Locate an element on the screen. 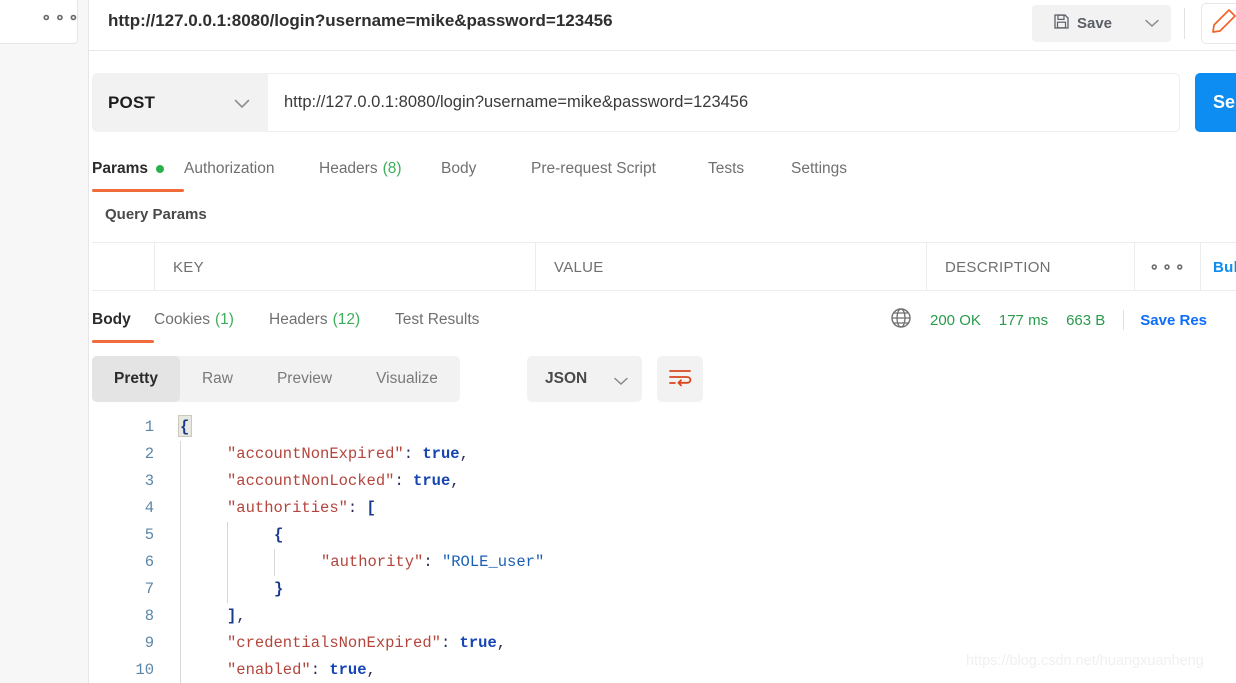 The height and width of the screenshot is (683, 1236). request-tab-authorization: Authorization is located at coordinates (251, 169).